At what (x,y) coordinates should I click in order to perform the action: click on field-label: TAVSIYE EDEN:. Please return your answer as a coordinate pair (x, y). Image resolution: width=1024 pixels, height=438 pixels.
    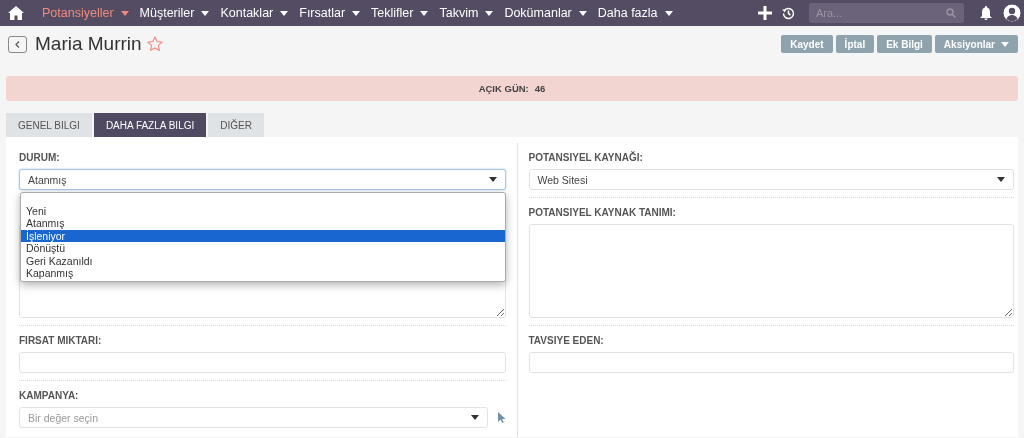
    Looking at the image, I should click on (566, 341).